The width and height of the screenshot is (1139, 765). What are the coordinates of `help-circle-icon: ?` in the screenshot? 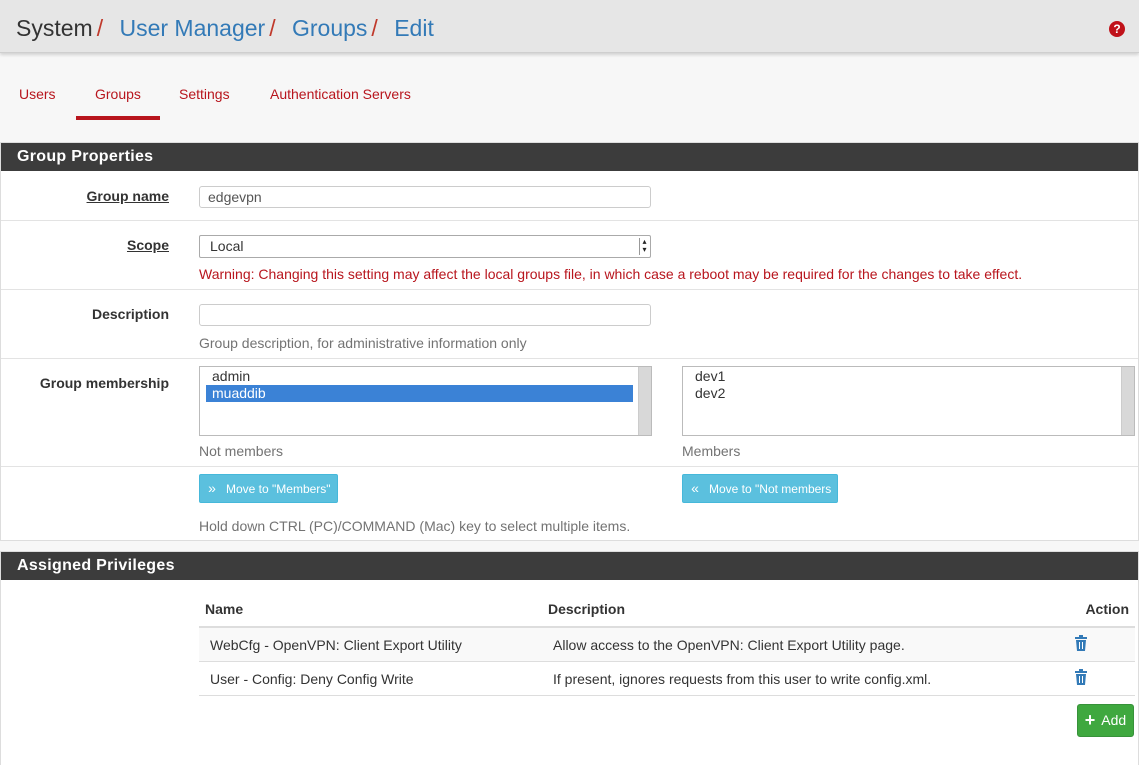 It's located at (1117, 29).